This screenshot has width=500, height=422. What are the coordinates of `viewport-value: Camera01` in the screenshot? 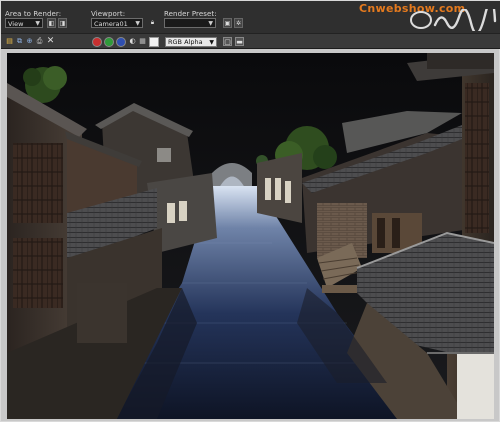 It's located at (111, 24).